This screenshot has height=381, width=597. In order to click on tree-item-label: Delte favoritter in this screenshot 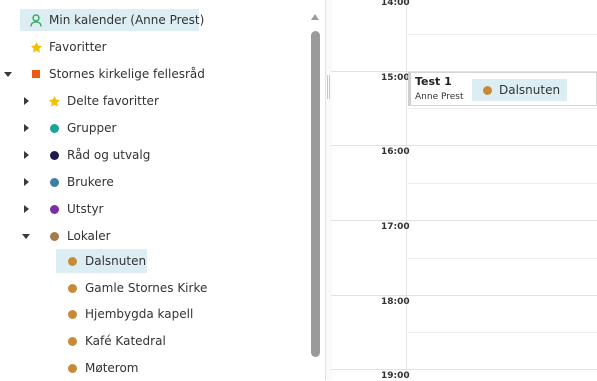, I will do `click(113, 101)`.